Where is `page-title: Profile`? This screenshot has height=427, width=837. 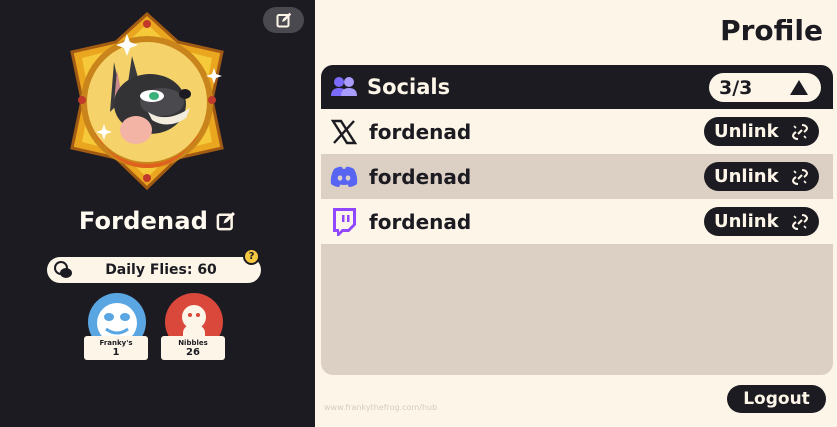
page-title: Profile is located at coordinates (771, 30).